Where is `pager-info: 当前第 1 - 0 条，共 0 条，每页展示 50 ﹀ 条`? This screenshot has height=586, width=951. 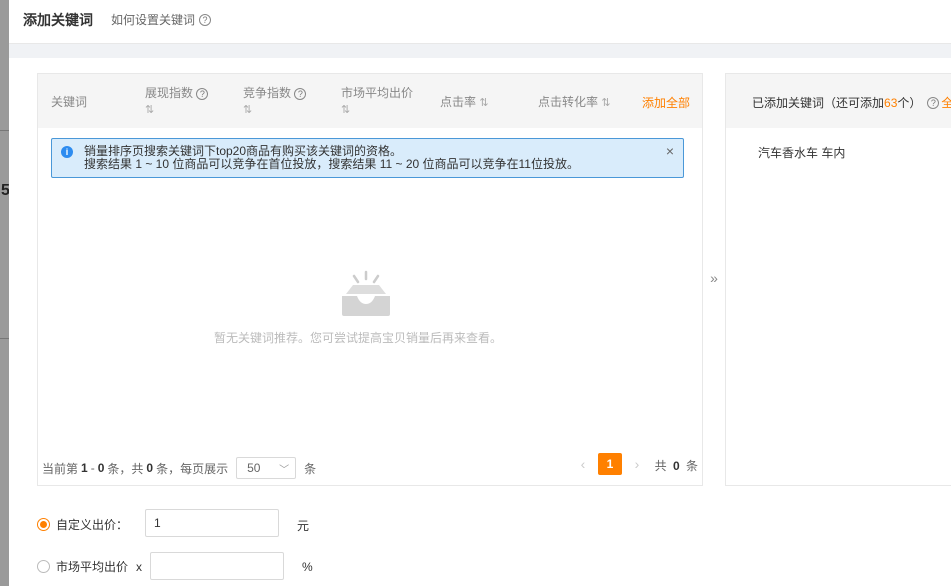 pager-info: 当前第 1 - 0 条，共 0 条，每页展示 50 ﹀ 条 is located at coordinates (179, 468).